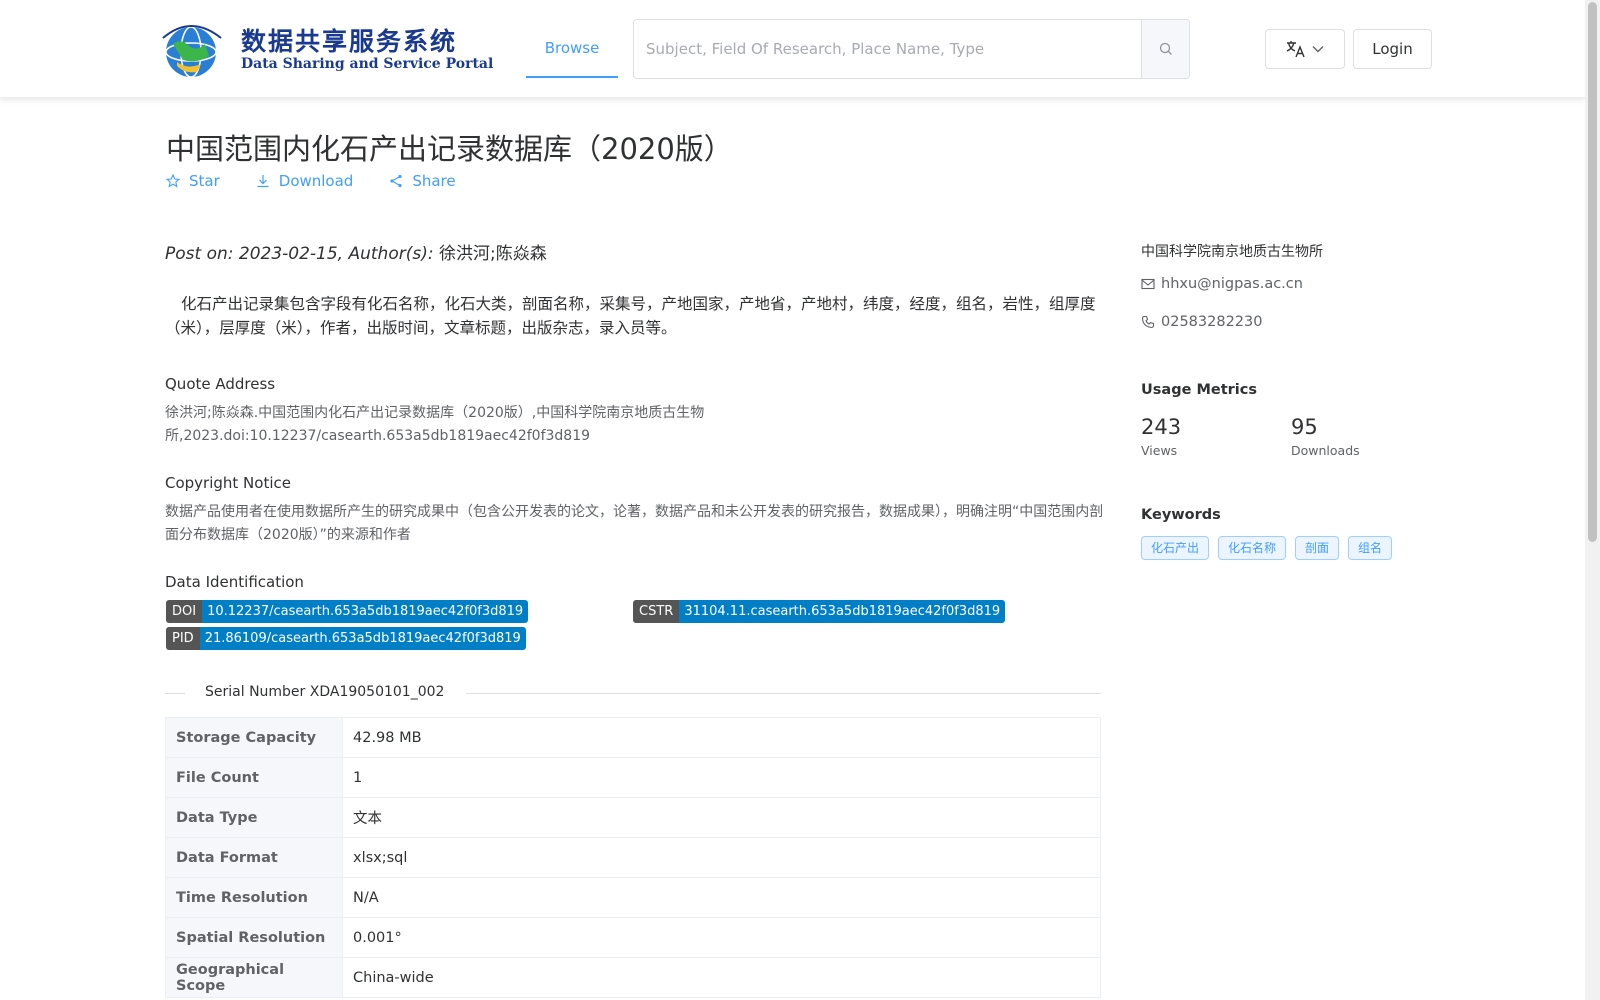  What do you see at coordinates (228, 483) in the screenshot?
I see `copyright-title: Copyright Notice` at bounding box center [228, 483].